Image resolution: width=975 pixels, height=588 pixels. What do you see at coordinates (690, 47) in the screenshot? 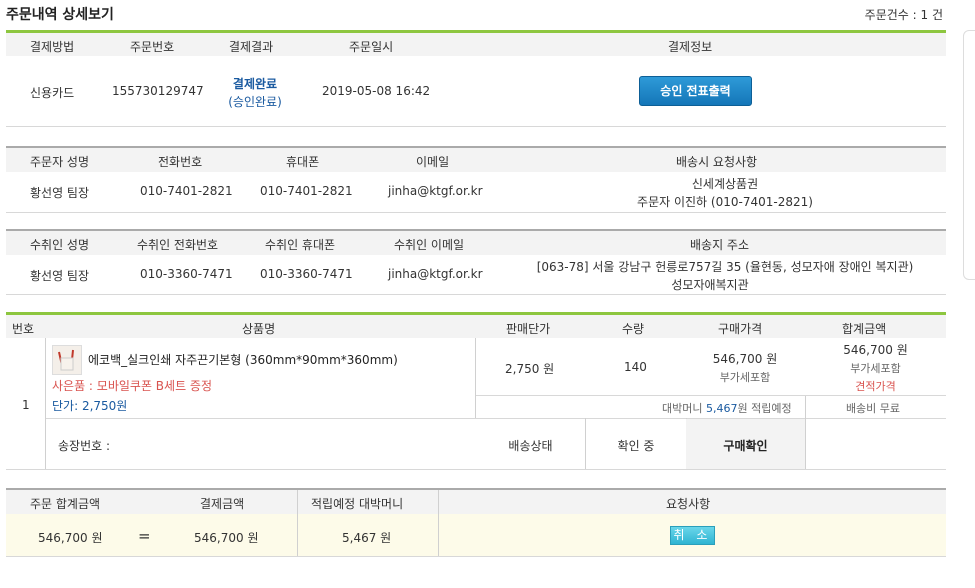
I see `header-pay-info: 결제정보` at bounding box center [690, 47].